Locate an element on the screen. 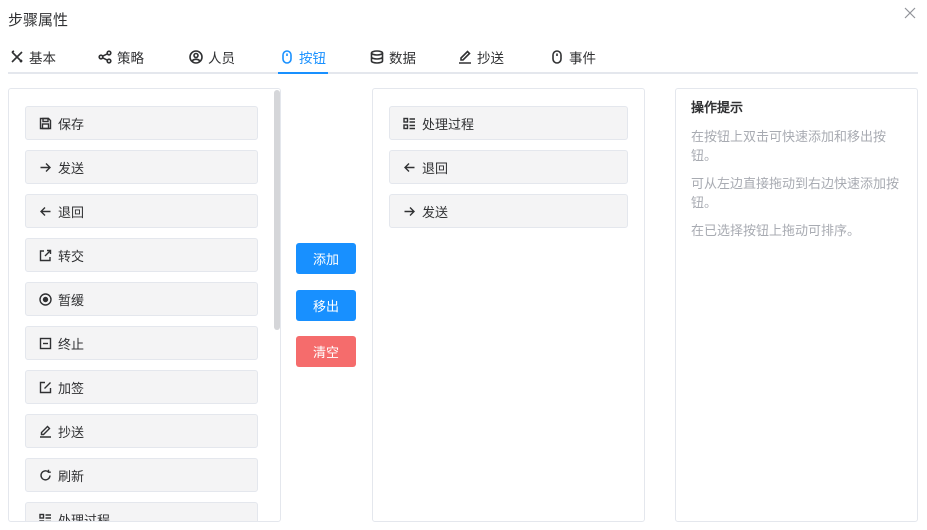  tab-bar: 基本 策略 人员 按钮 数据 抄送 事件 is located at coordinates (463, 58).